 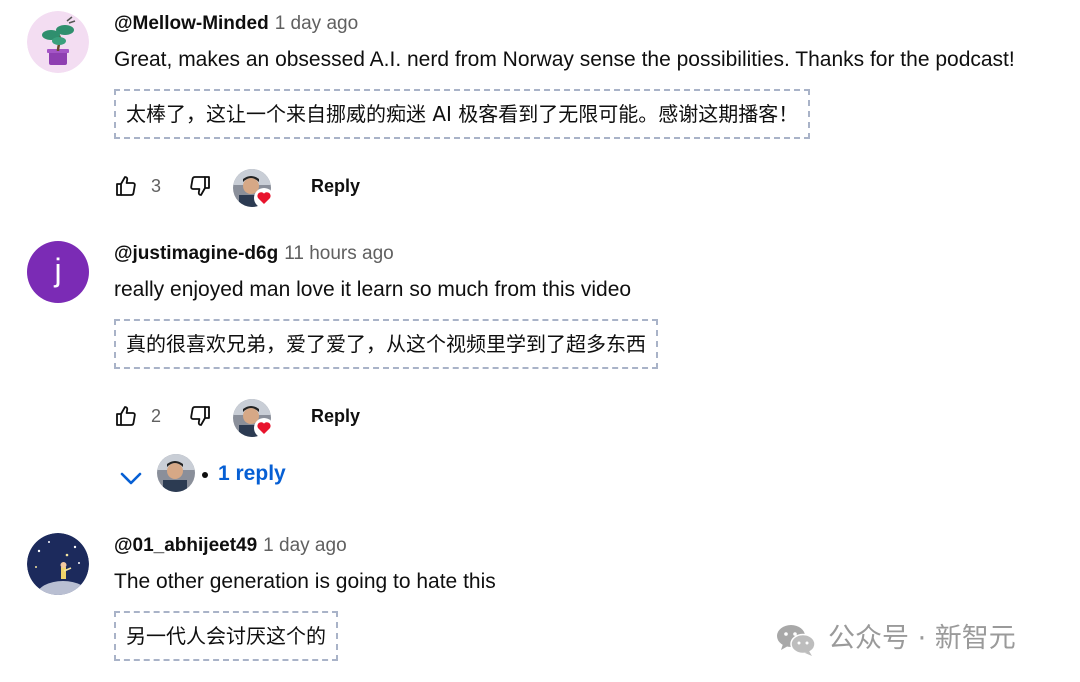 What do you see at coordinates (386, 344) in the screenshot?
I see `translation-box: 真的很喜欢兄弟，爱了爱了，从这个视频里学到了超多东西` at bounding box center [386, 344].